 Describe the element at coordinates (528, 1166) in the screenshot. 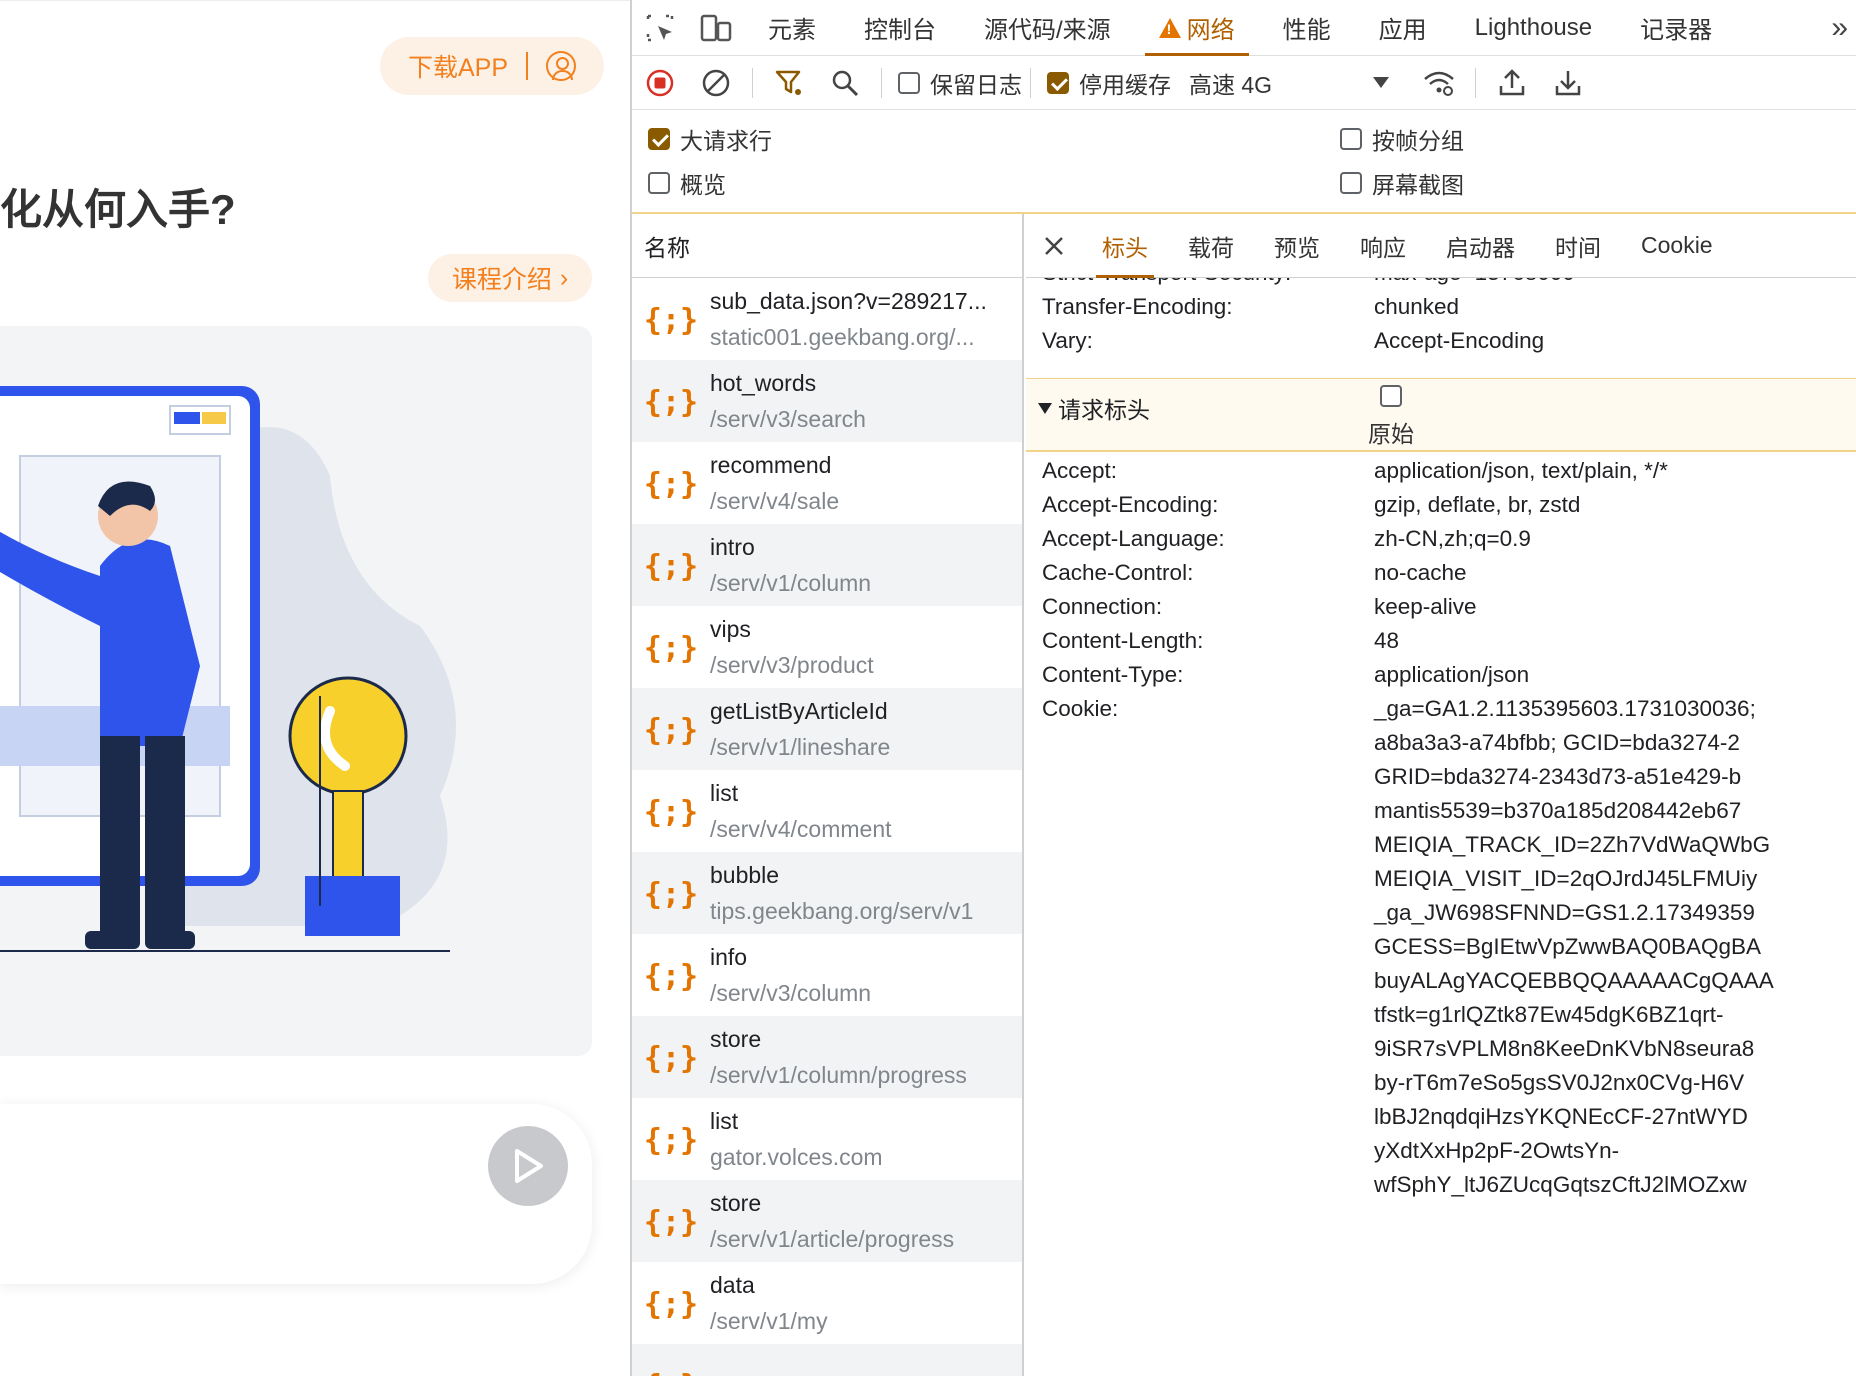

I see `play-button` at that location.